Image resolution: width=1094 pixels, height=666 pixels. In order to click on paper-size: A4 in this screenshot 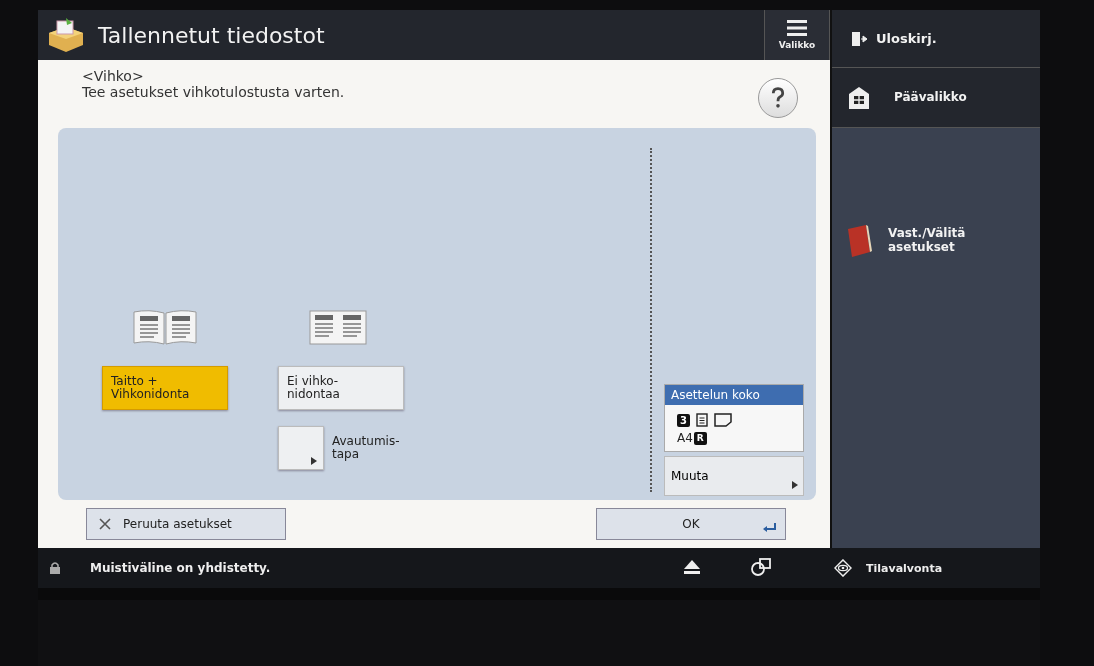, I will do `click(685, 438)`.